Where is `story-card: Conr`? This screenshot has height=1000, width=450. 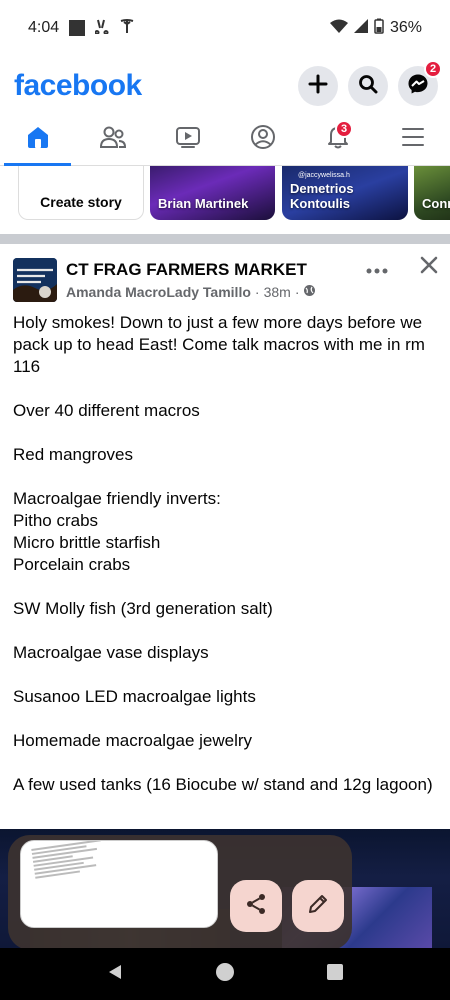
story-card: Conr is located at coordinates (432, 193).